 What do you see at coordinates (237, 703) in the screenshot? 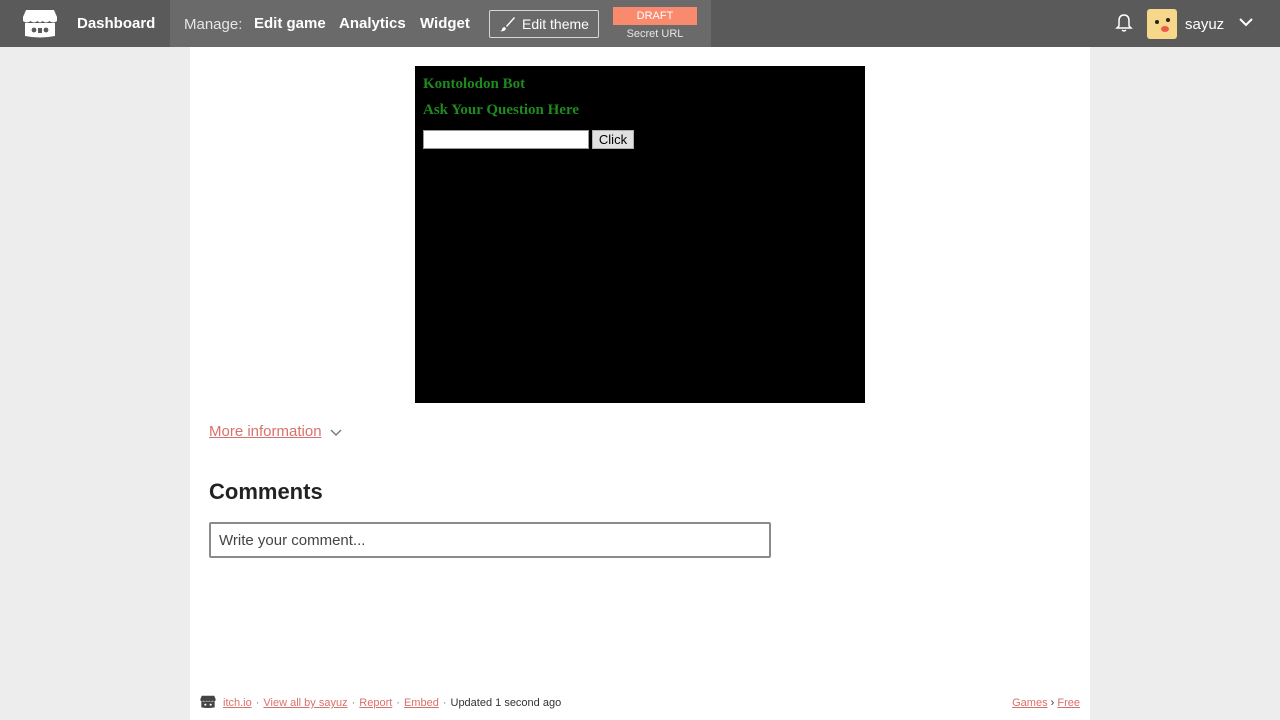
I see `itchio-link: itch.io` at bounding box center [237, 703].